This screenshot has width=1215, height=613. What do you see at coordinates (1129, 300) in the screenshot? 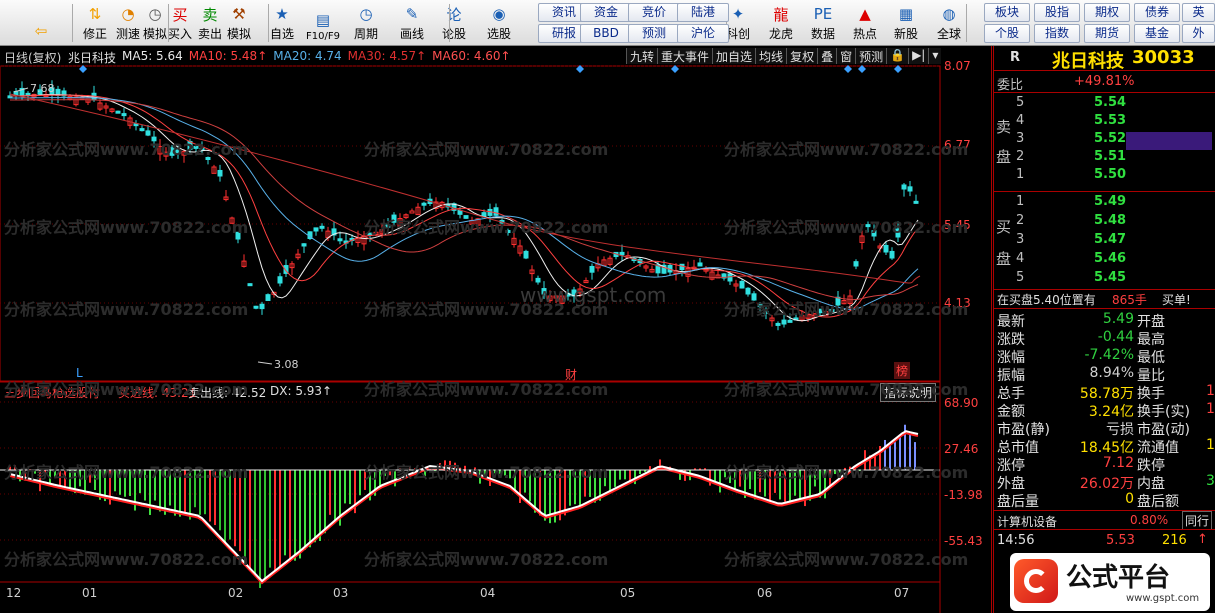
I see `position-qty: 865手` at bounding box center [1129, 300].